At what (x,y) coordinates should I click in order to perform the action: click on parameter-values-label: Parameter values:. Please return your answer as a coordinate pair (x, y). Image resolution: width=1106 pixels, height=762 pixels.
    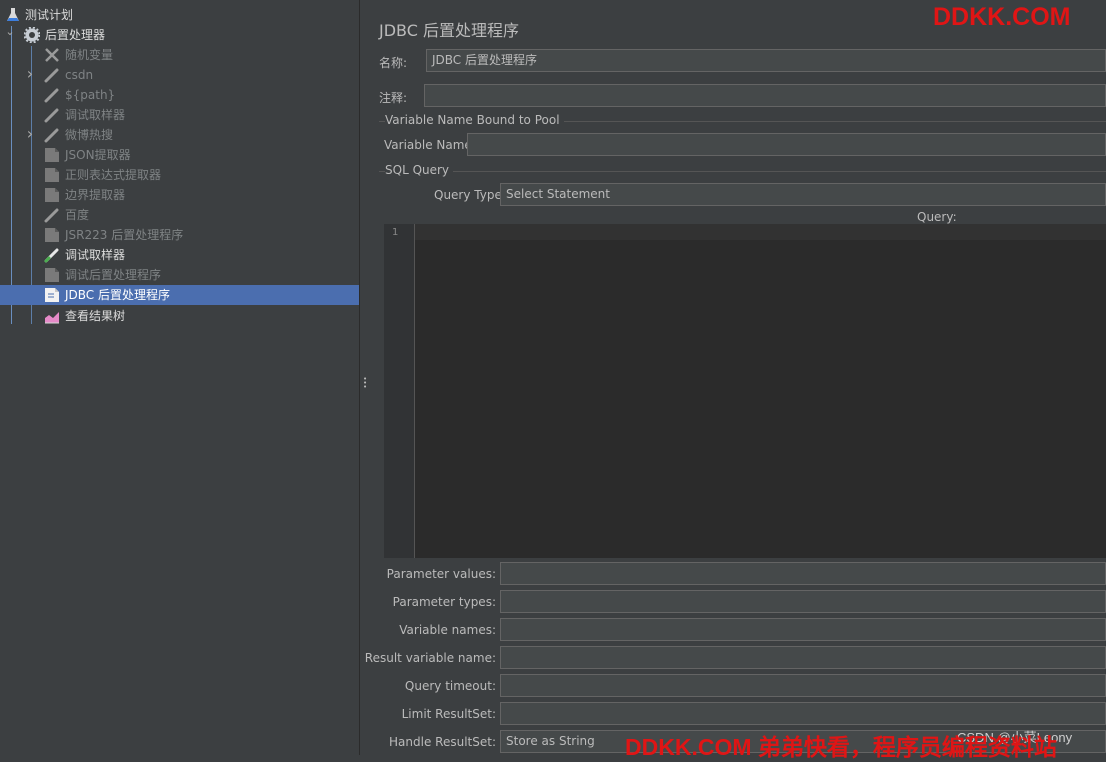
    Looking at the image, I should click on (441, 574).